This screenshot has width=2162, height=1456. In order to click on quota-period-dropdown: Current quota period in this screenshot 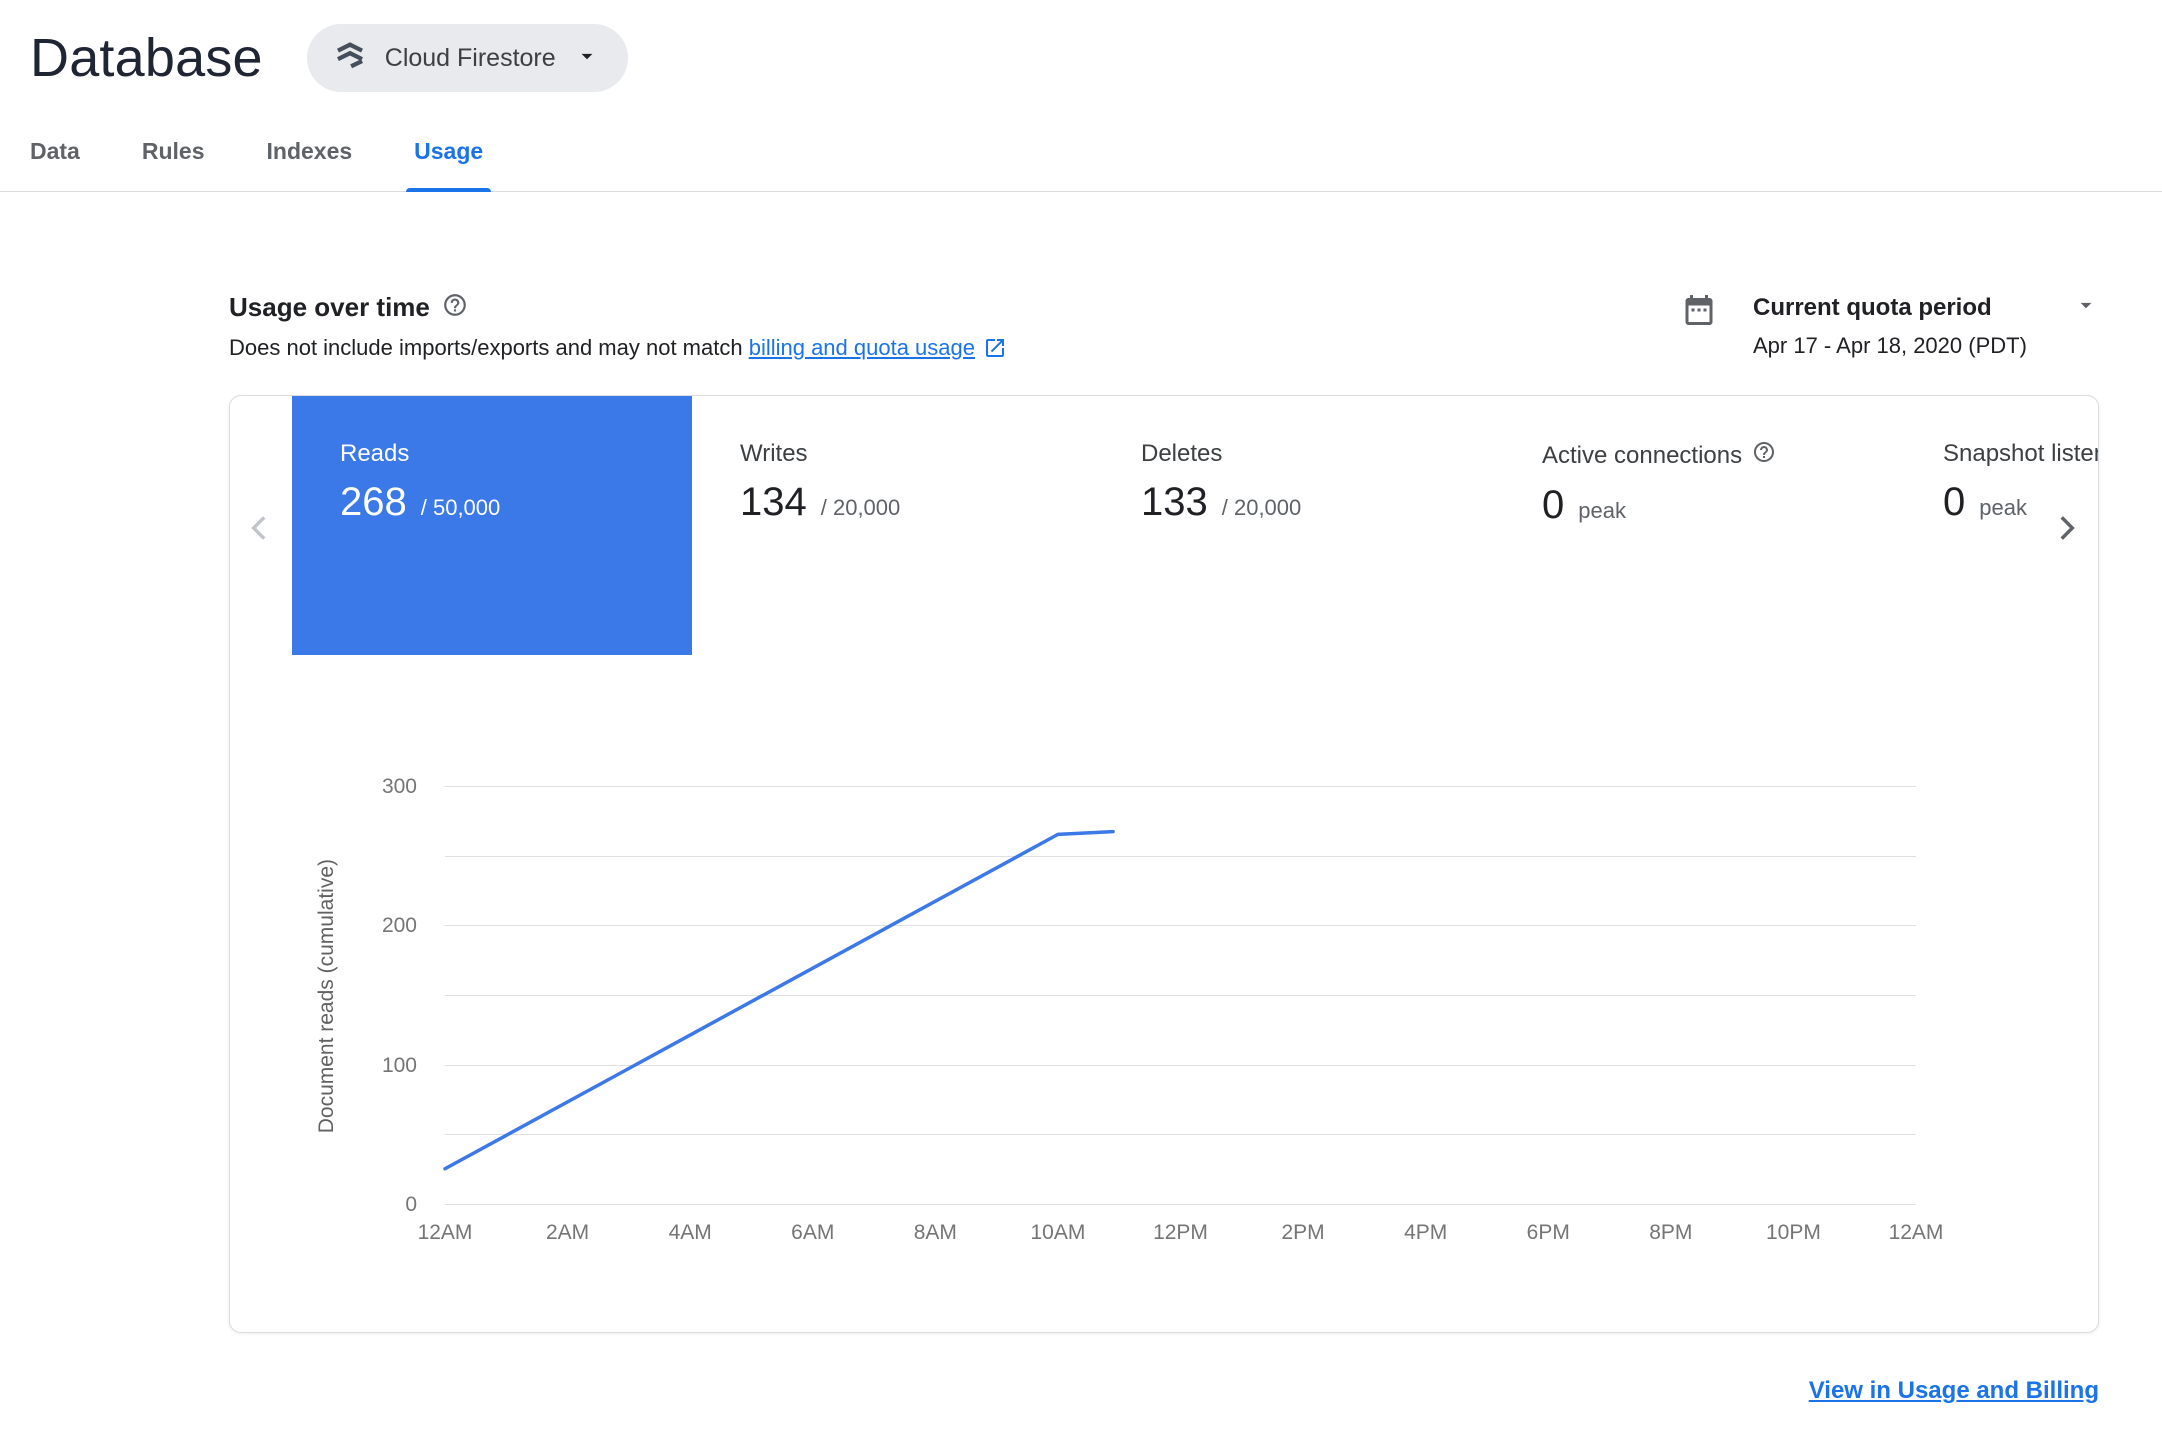, I will do `click(1926, 307)`.